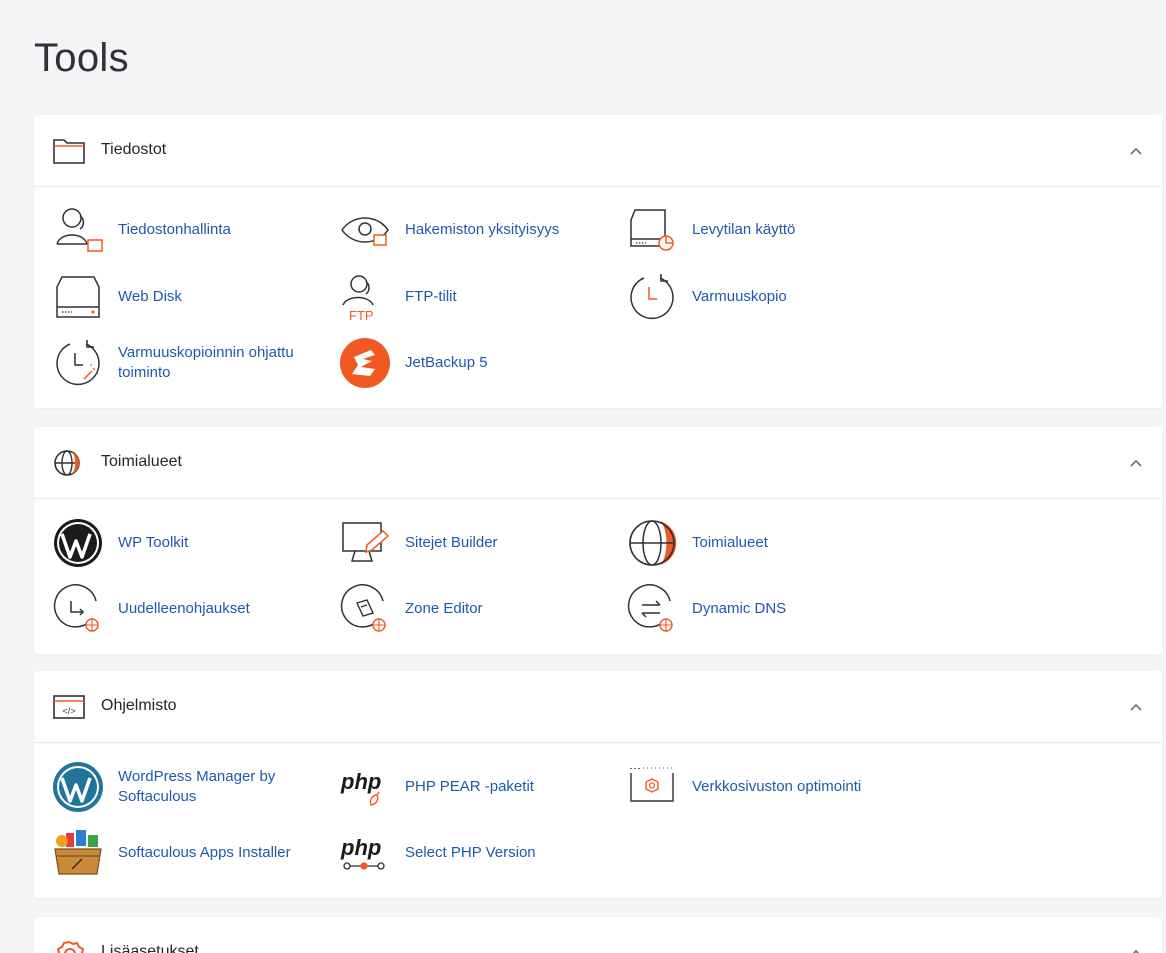 The height and width of the screenshot is (953, 1166). I want to click on tool-label: Softaculous Apps Installer, so click(204, 852).